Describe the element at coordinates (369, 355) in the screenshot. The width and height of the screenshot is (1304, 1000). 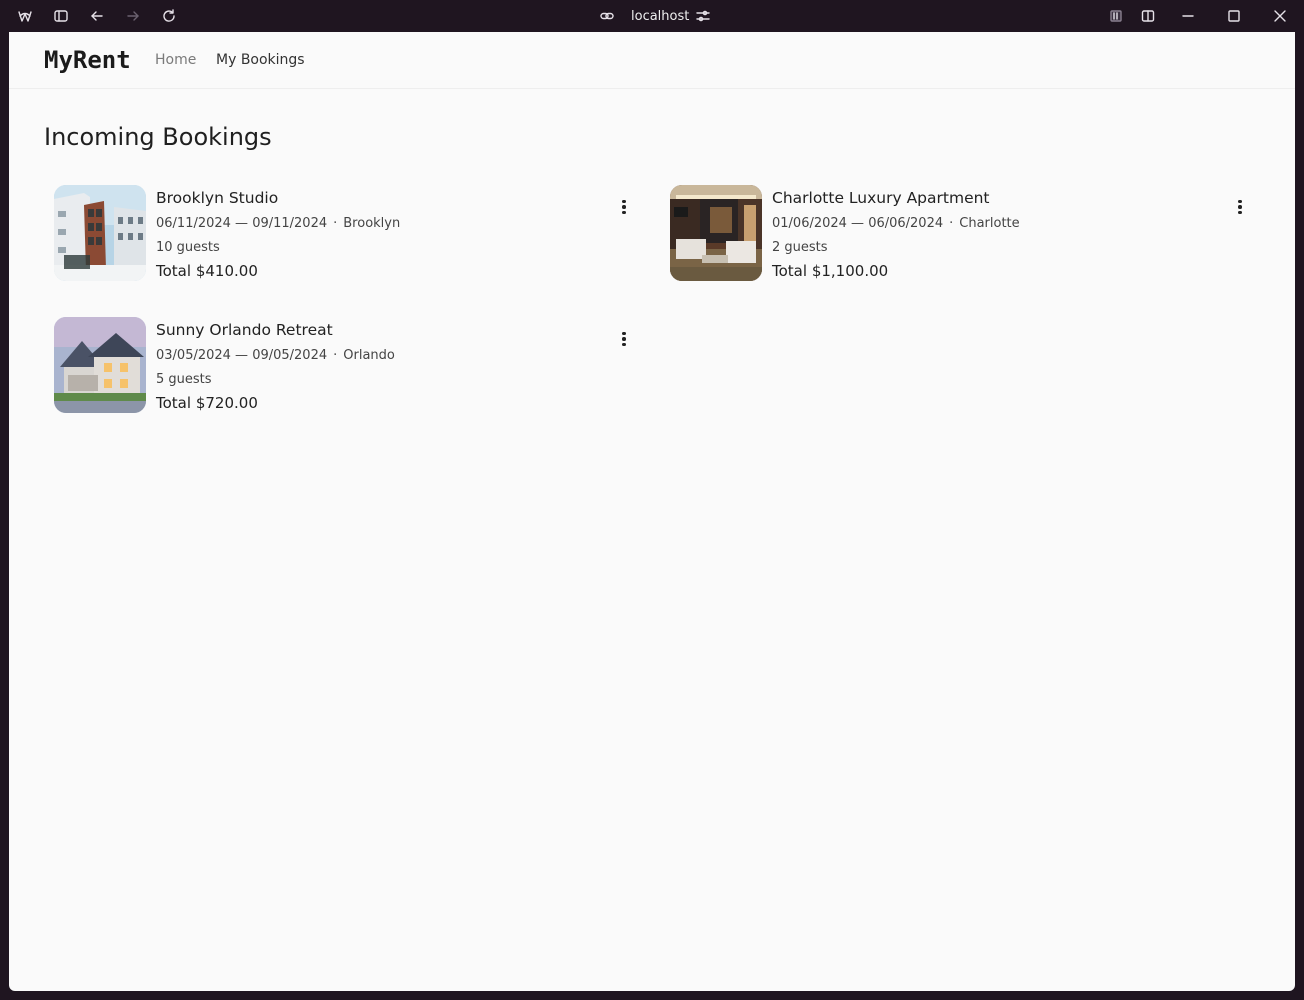
I see `booking-location: Orlando` at that location.